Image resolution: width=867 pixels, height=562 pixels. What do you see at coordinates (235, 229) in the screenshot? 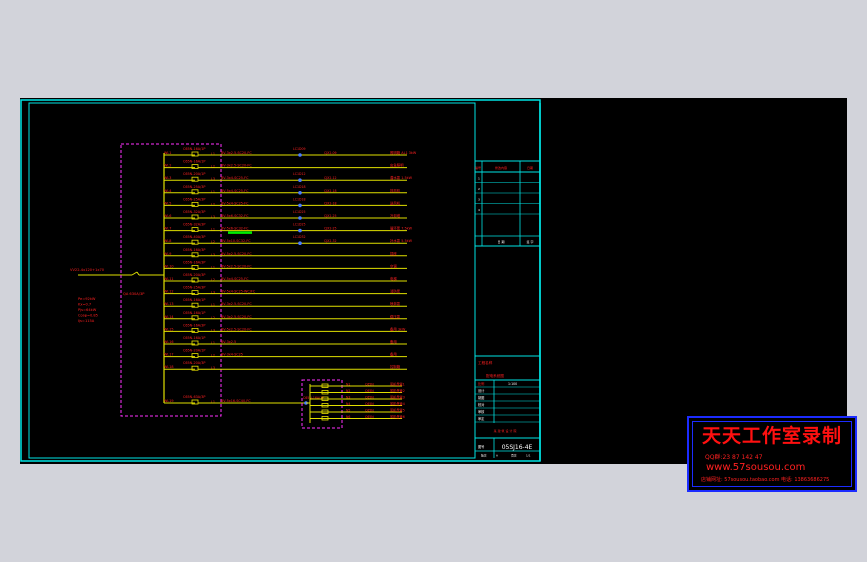
I see `cable-label-WL7: BV-5x6-SC32-FC` at bounding box center [235, 229].